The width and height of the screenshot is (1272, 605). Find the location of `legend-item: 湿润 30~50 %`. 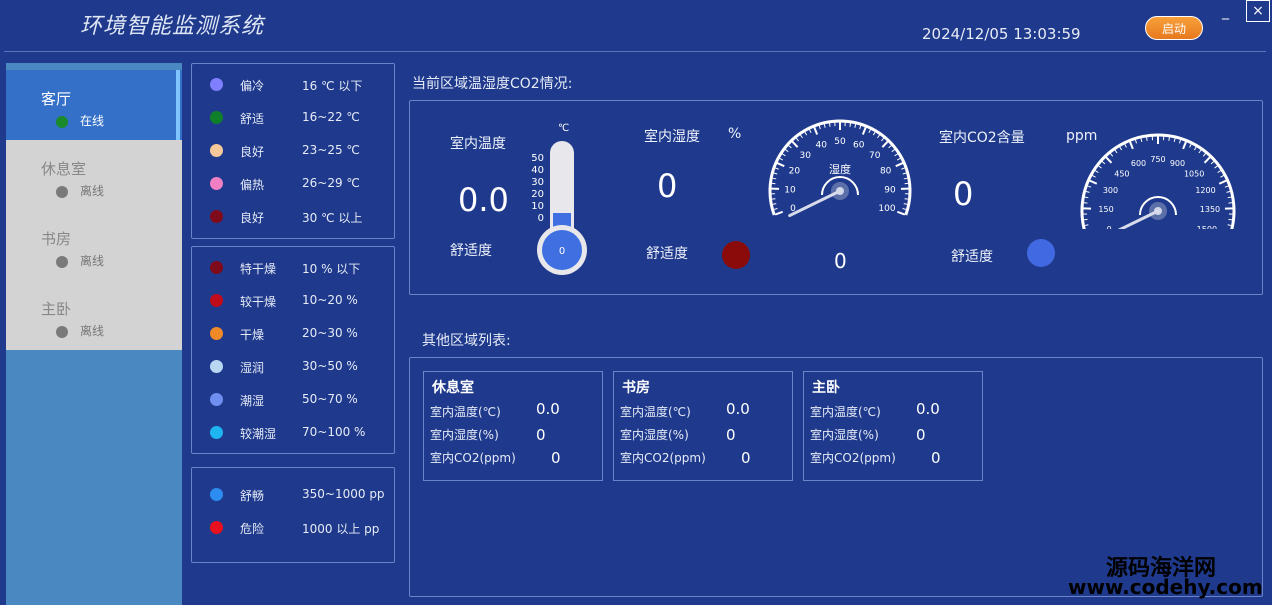

legend-item: 湿润 30~50 % is located at coordinates (294, 367).